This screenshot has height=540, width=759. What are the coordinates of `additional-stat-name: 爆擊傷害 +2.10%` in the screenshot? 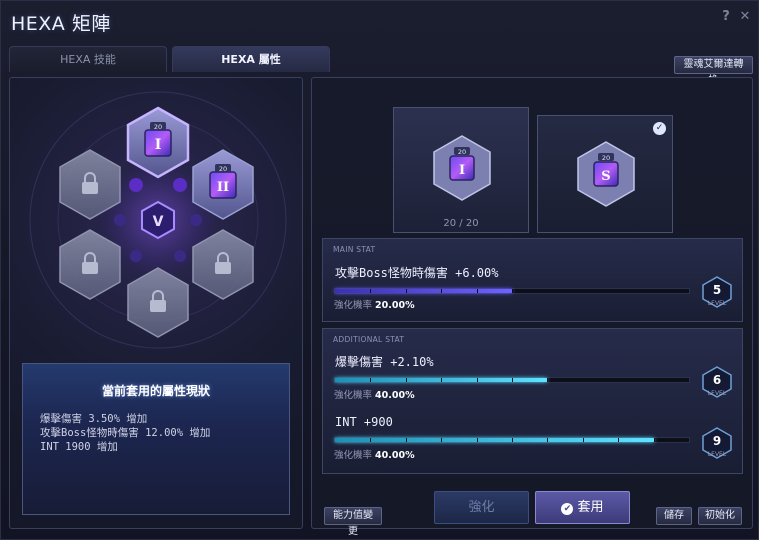 It's located at (384, 362).